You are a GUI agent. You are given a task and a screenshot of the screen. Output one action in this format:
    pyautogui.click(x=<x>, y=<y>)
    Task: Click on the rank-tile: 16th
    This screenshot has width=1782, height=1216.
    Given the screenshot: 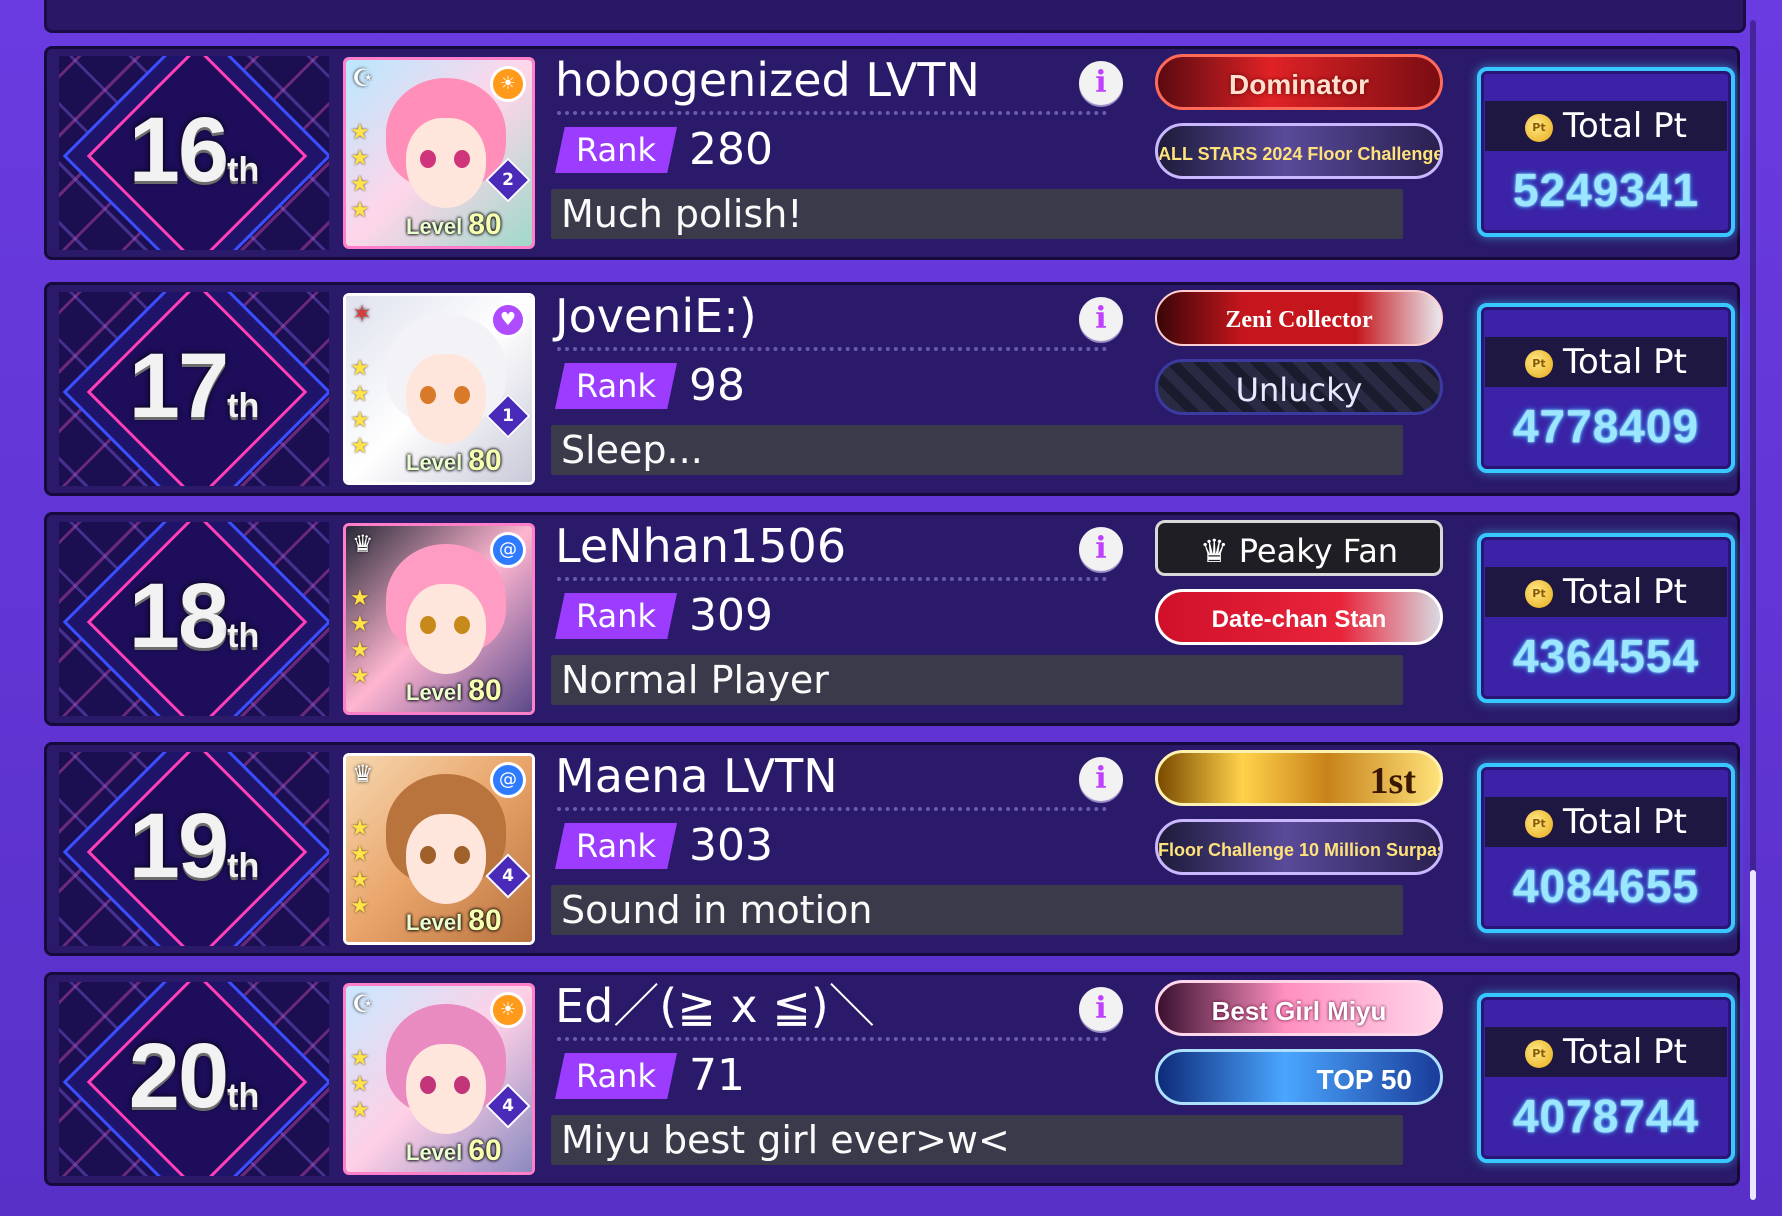 What is the action you would take?
    pyautogui.click(x=194, y=153)
    